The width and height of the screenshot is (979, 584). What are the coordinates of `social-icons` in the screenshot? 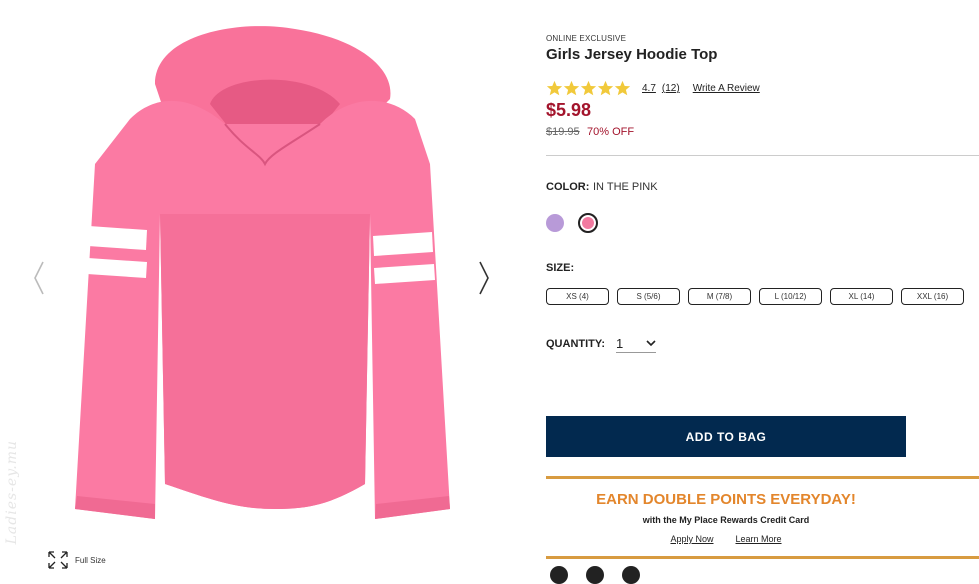 It's located at (595, 575).